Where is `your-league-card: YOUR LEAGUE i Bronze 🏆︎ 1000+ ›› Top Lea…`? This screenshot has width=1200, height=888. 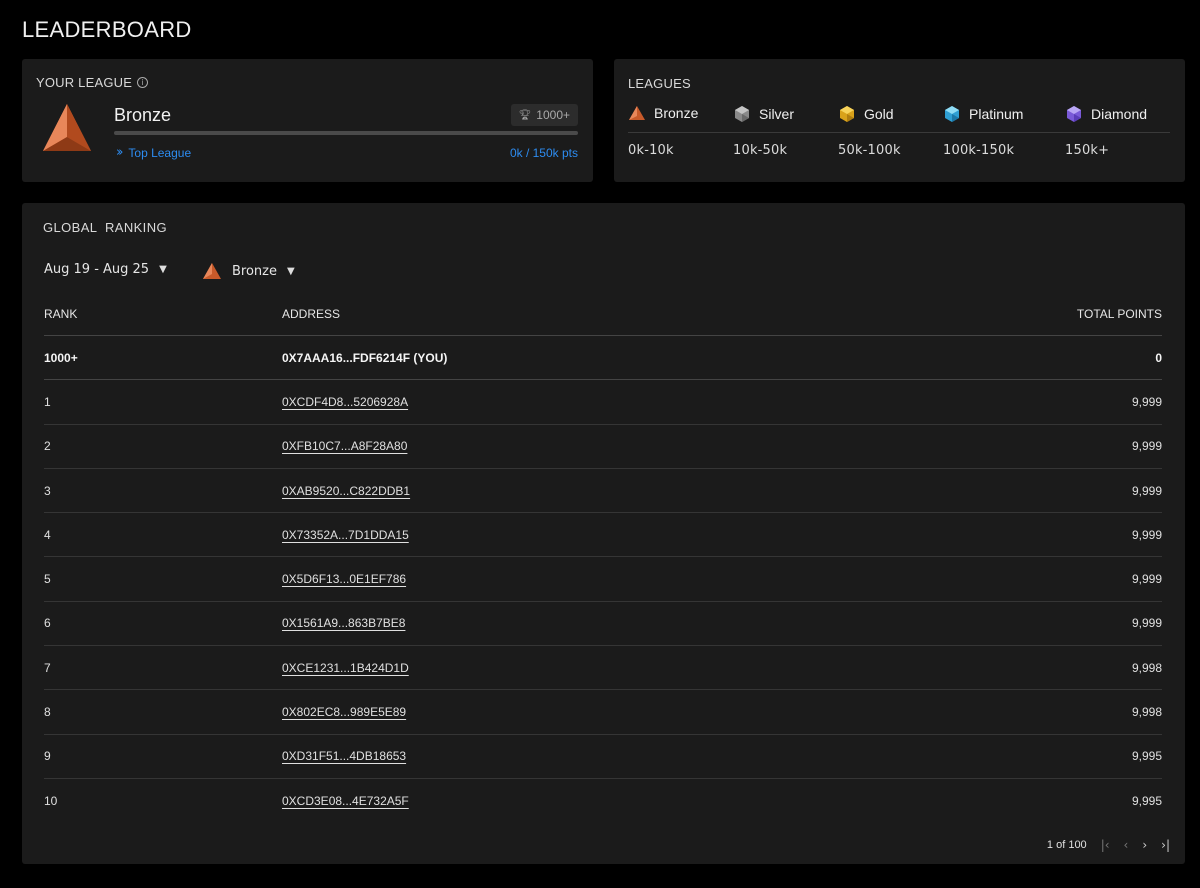 your-league-card: YOUR LEAGUE i Bronze 🏆︎ 1000+ ›› Top Lea… is located at coordinates (307, 120).